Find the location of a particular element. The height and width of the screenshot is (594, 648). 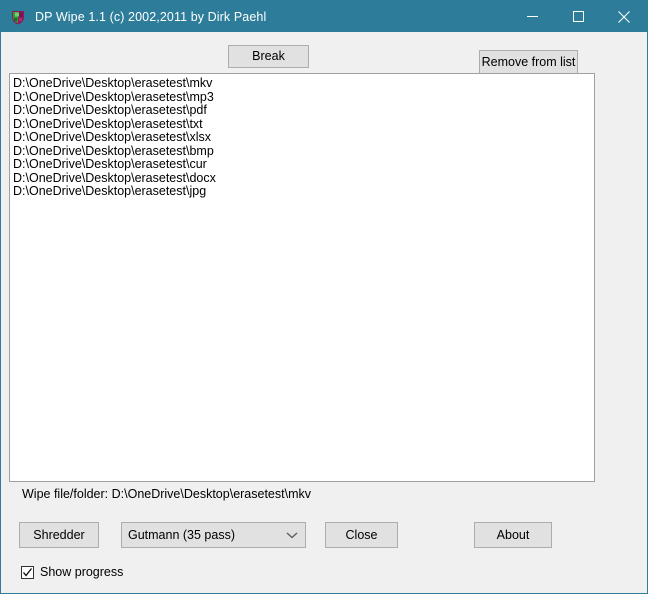

list-item: D:\OneDrive\Desktop\erasetest\xlsx is located at coordinates (302, 137).